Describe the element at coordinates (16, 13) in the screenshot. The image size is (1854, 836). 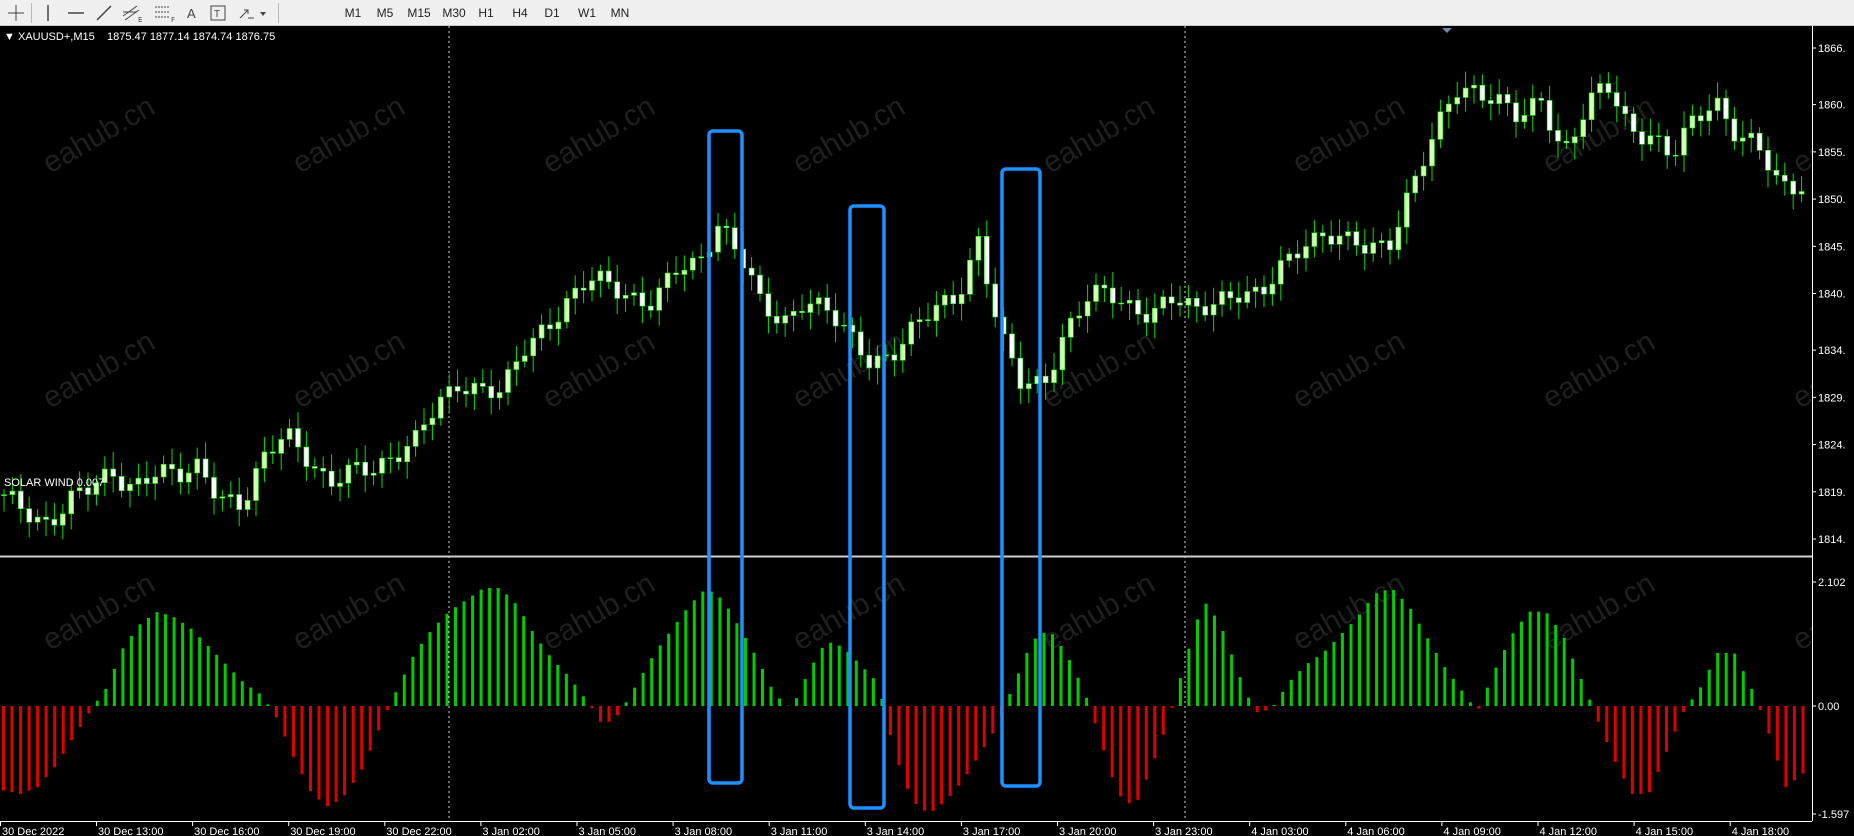
I see `crosshair-icon` at that location.